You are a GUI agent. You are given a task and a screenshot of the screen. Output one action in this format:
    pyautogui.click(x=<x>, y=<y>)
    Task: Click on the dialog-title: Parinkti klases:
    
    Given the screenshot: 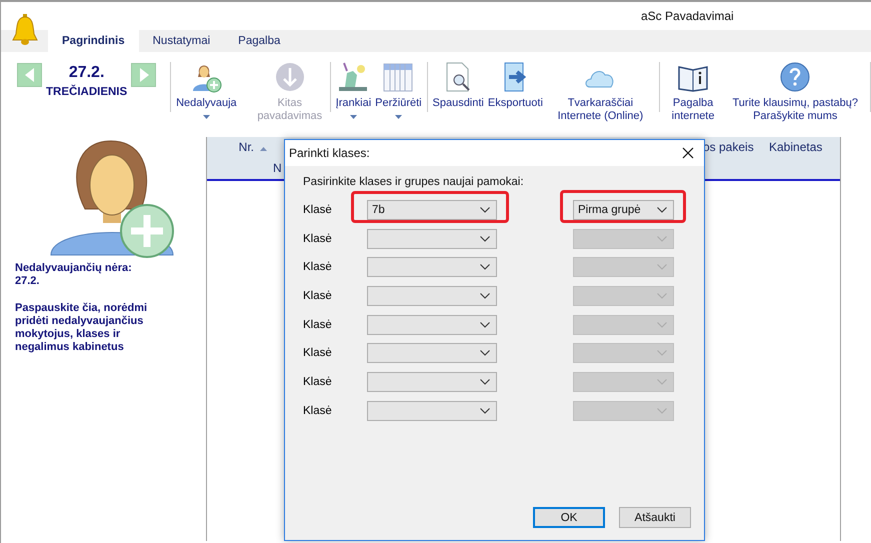 What is the action you would take?
    pyautogui.click(x=329, y=153)
    